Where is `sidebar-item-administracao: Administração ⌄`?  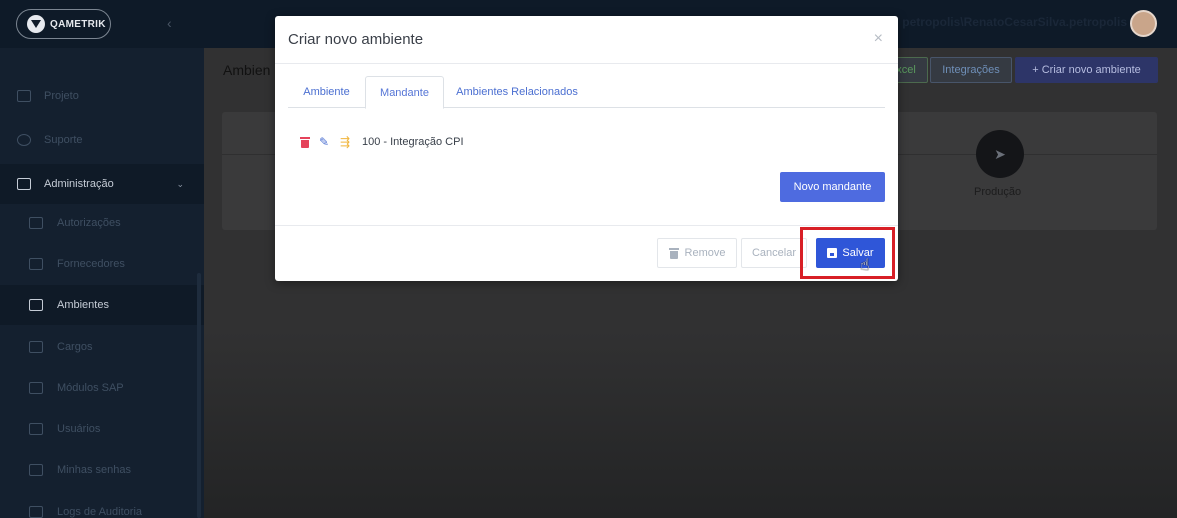
sidebar-item-administracao: Administração ⌄ is located at coordinates (102, 184).